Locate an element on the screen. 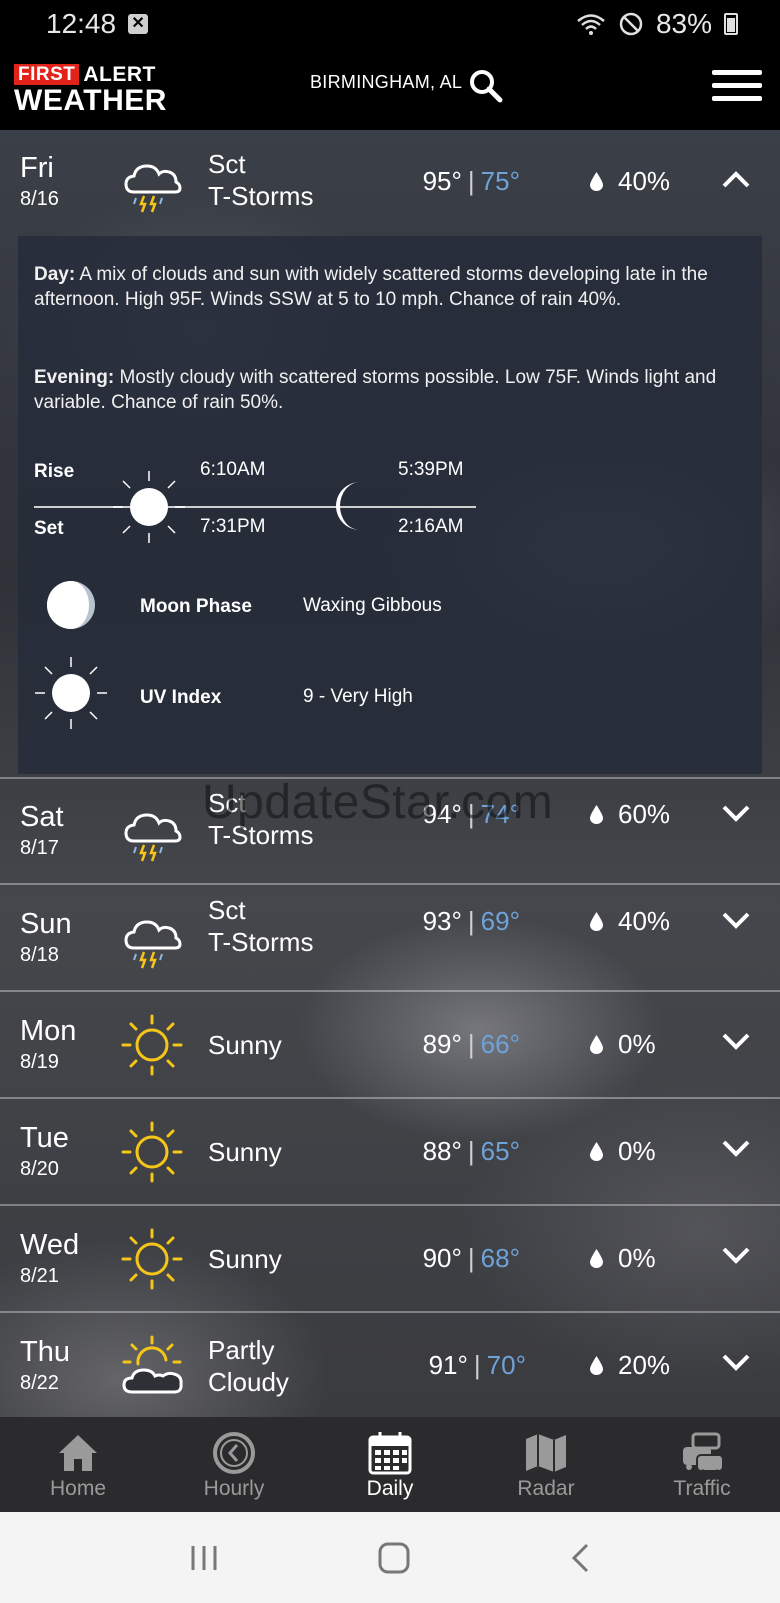 The height and width of the screenshot is (1603, 780). low-temp: 66° is located at coordinates (500, 1044).